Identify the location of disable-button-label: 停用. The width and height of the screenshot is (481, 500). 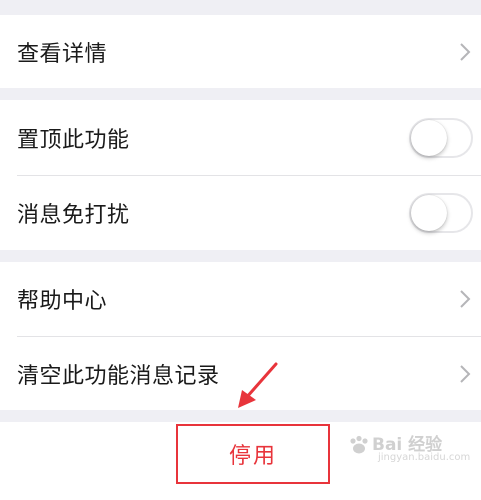
(252, 456).